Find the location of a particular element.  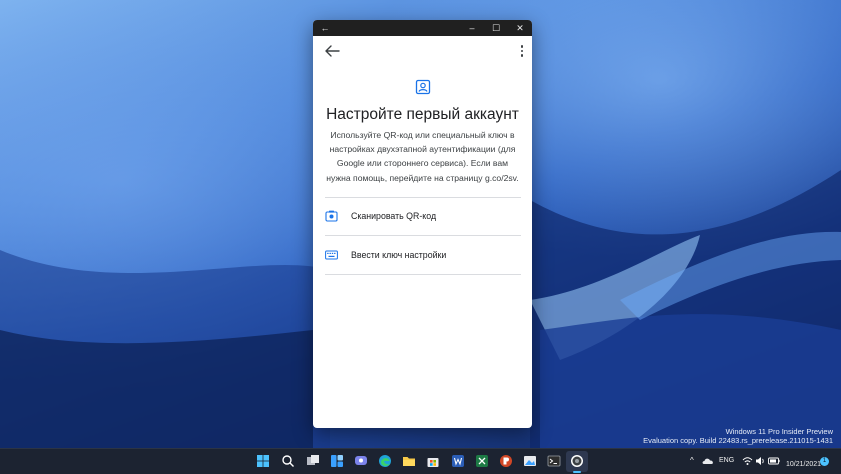

widgets-icon is located at coordinates (337, 461).